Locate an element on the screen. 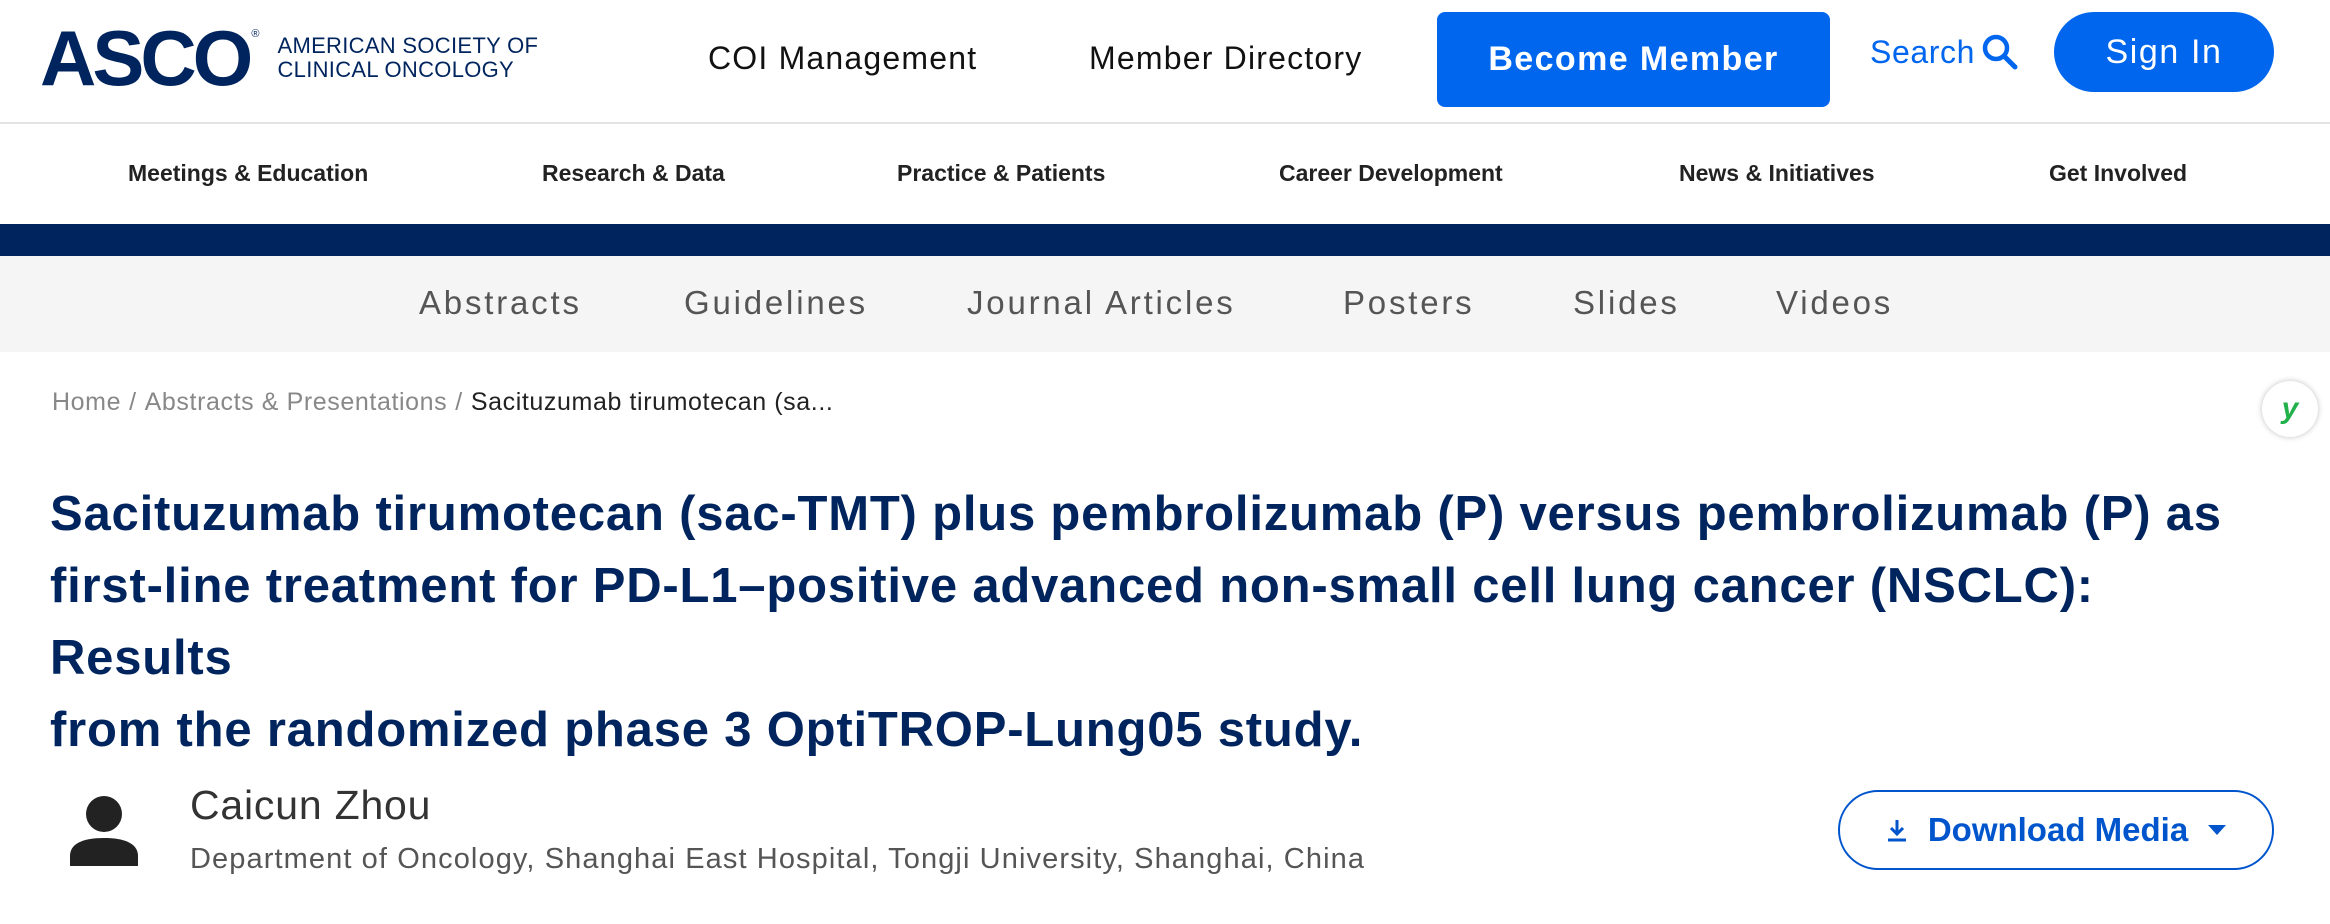 This screenshot has height=924, width=2330. nav-meetings-education: Meetings & Education is located at coordinates (248, 173).